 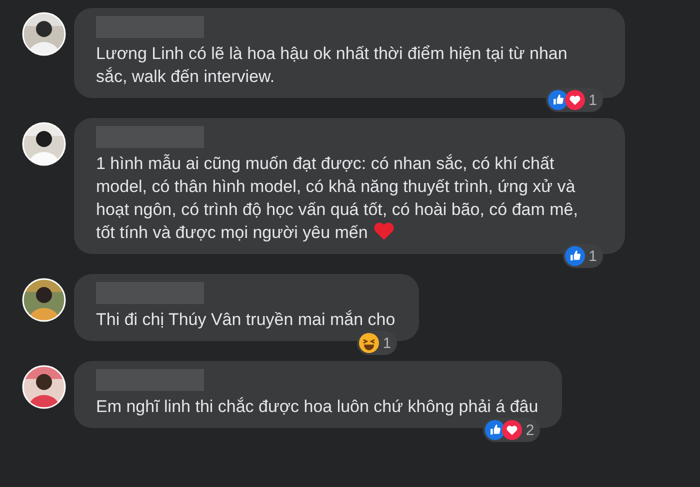 I want to click on laughing-face-icon, so click(x=368, y=343).